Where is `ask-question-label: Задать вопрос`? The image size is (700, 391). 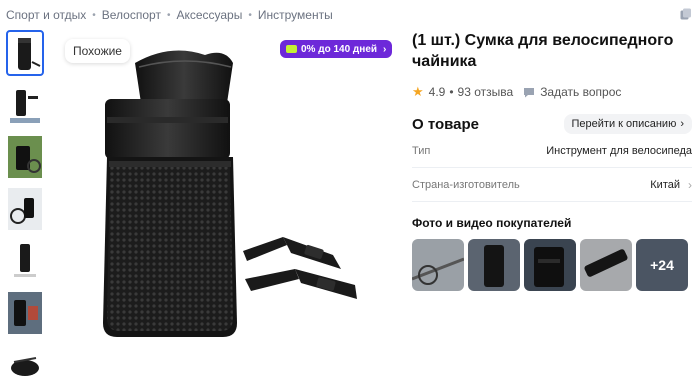 ask-question-label: Задать вопрос is located at coordinates (581, 92).